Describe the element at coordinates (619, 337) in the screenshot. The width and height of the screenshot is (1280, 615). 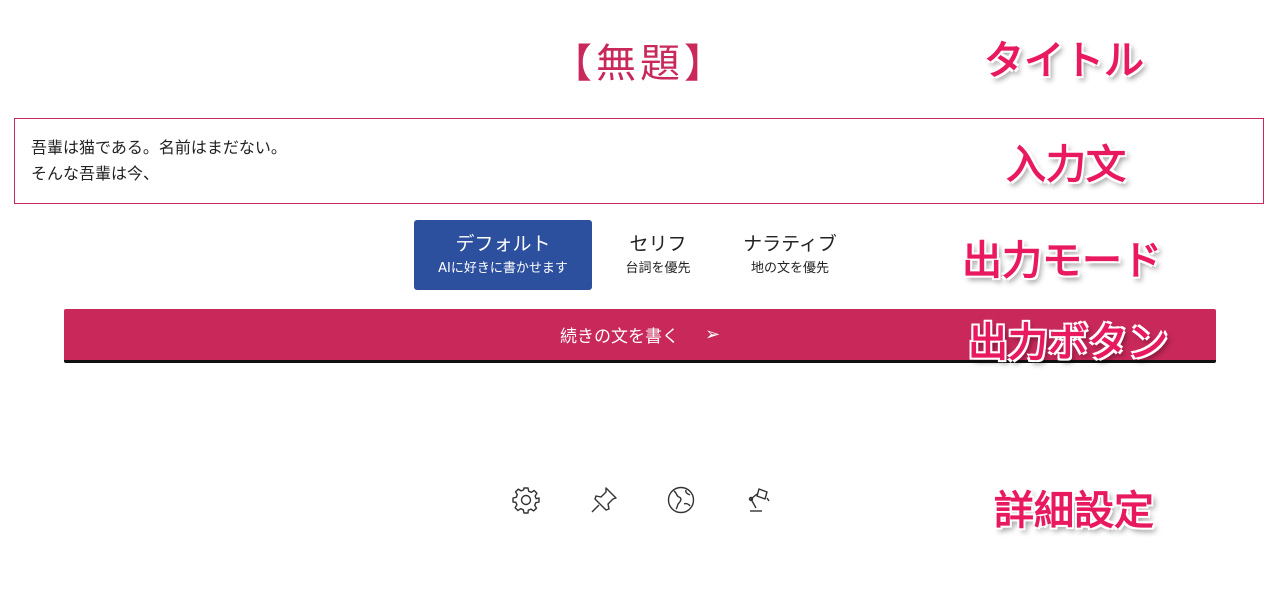
I see `output-button-label: 続きの文を書く` at that location.